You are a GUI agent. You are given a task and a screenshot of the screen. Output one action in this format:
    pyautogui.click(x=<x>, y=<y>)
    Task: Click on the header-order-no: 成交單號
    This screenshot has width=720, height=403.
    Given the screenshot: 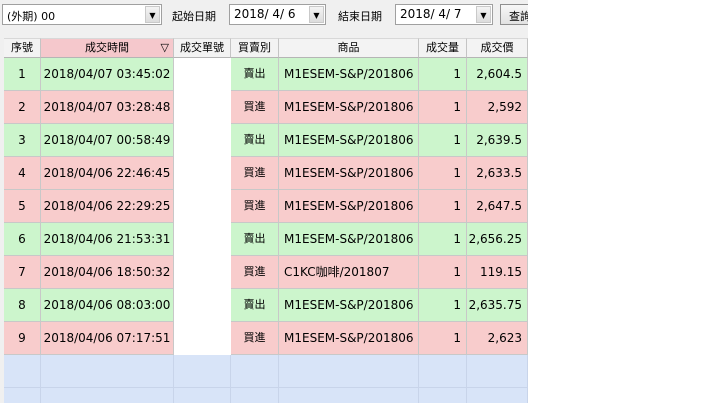 What is the action you would take?
    pyautogui.click(x=202, y=48)
    